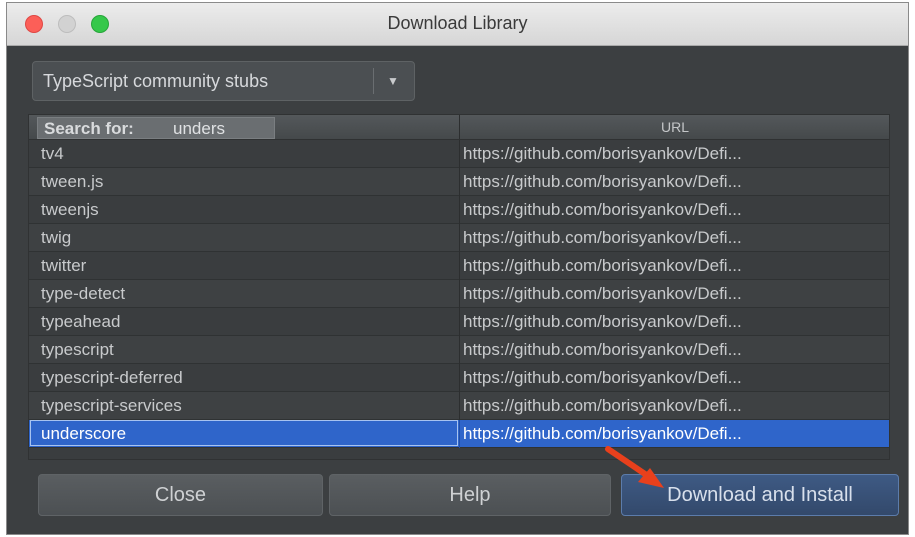 The image size is (915, 537). Describe the element at coordinates (111, 405) in the screenshot. I see `library-name: typescript-services` at that location.